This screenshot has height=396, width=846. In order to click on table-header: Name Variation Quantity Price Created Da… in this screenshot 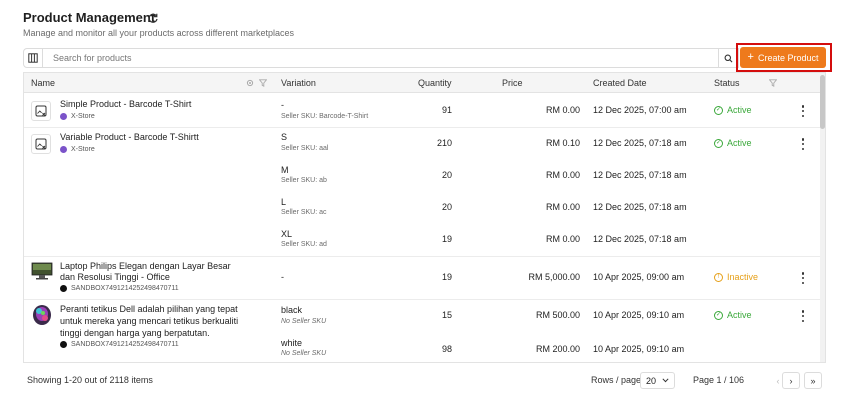, I will do `click(423, 83)`.